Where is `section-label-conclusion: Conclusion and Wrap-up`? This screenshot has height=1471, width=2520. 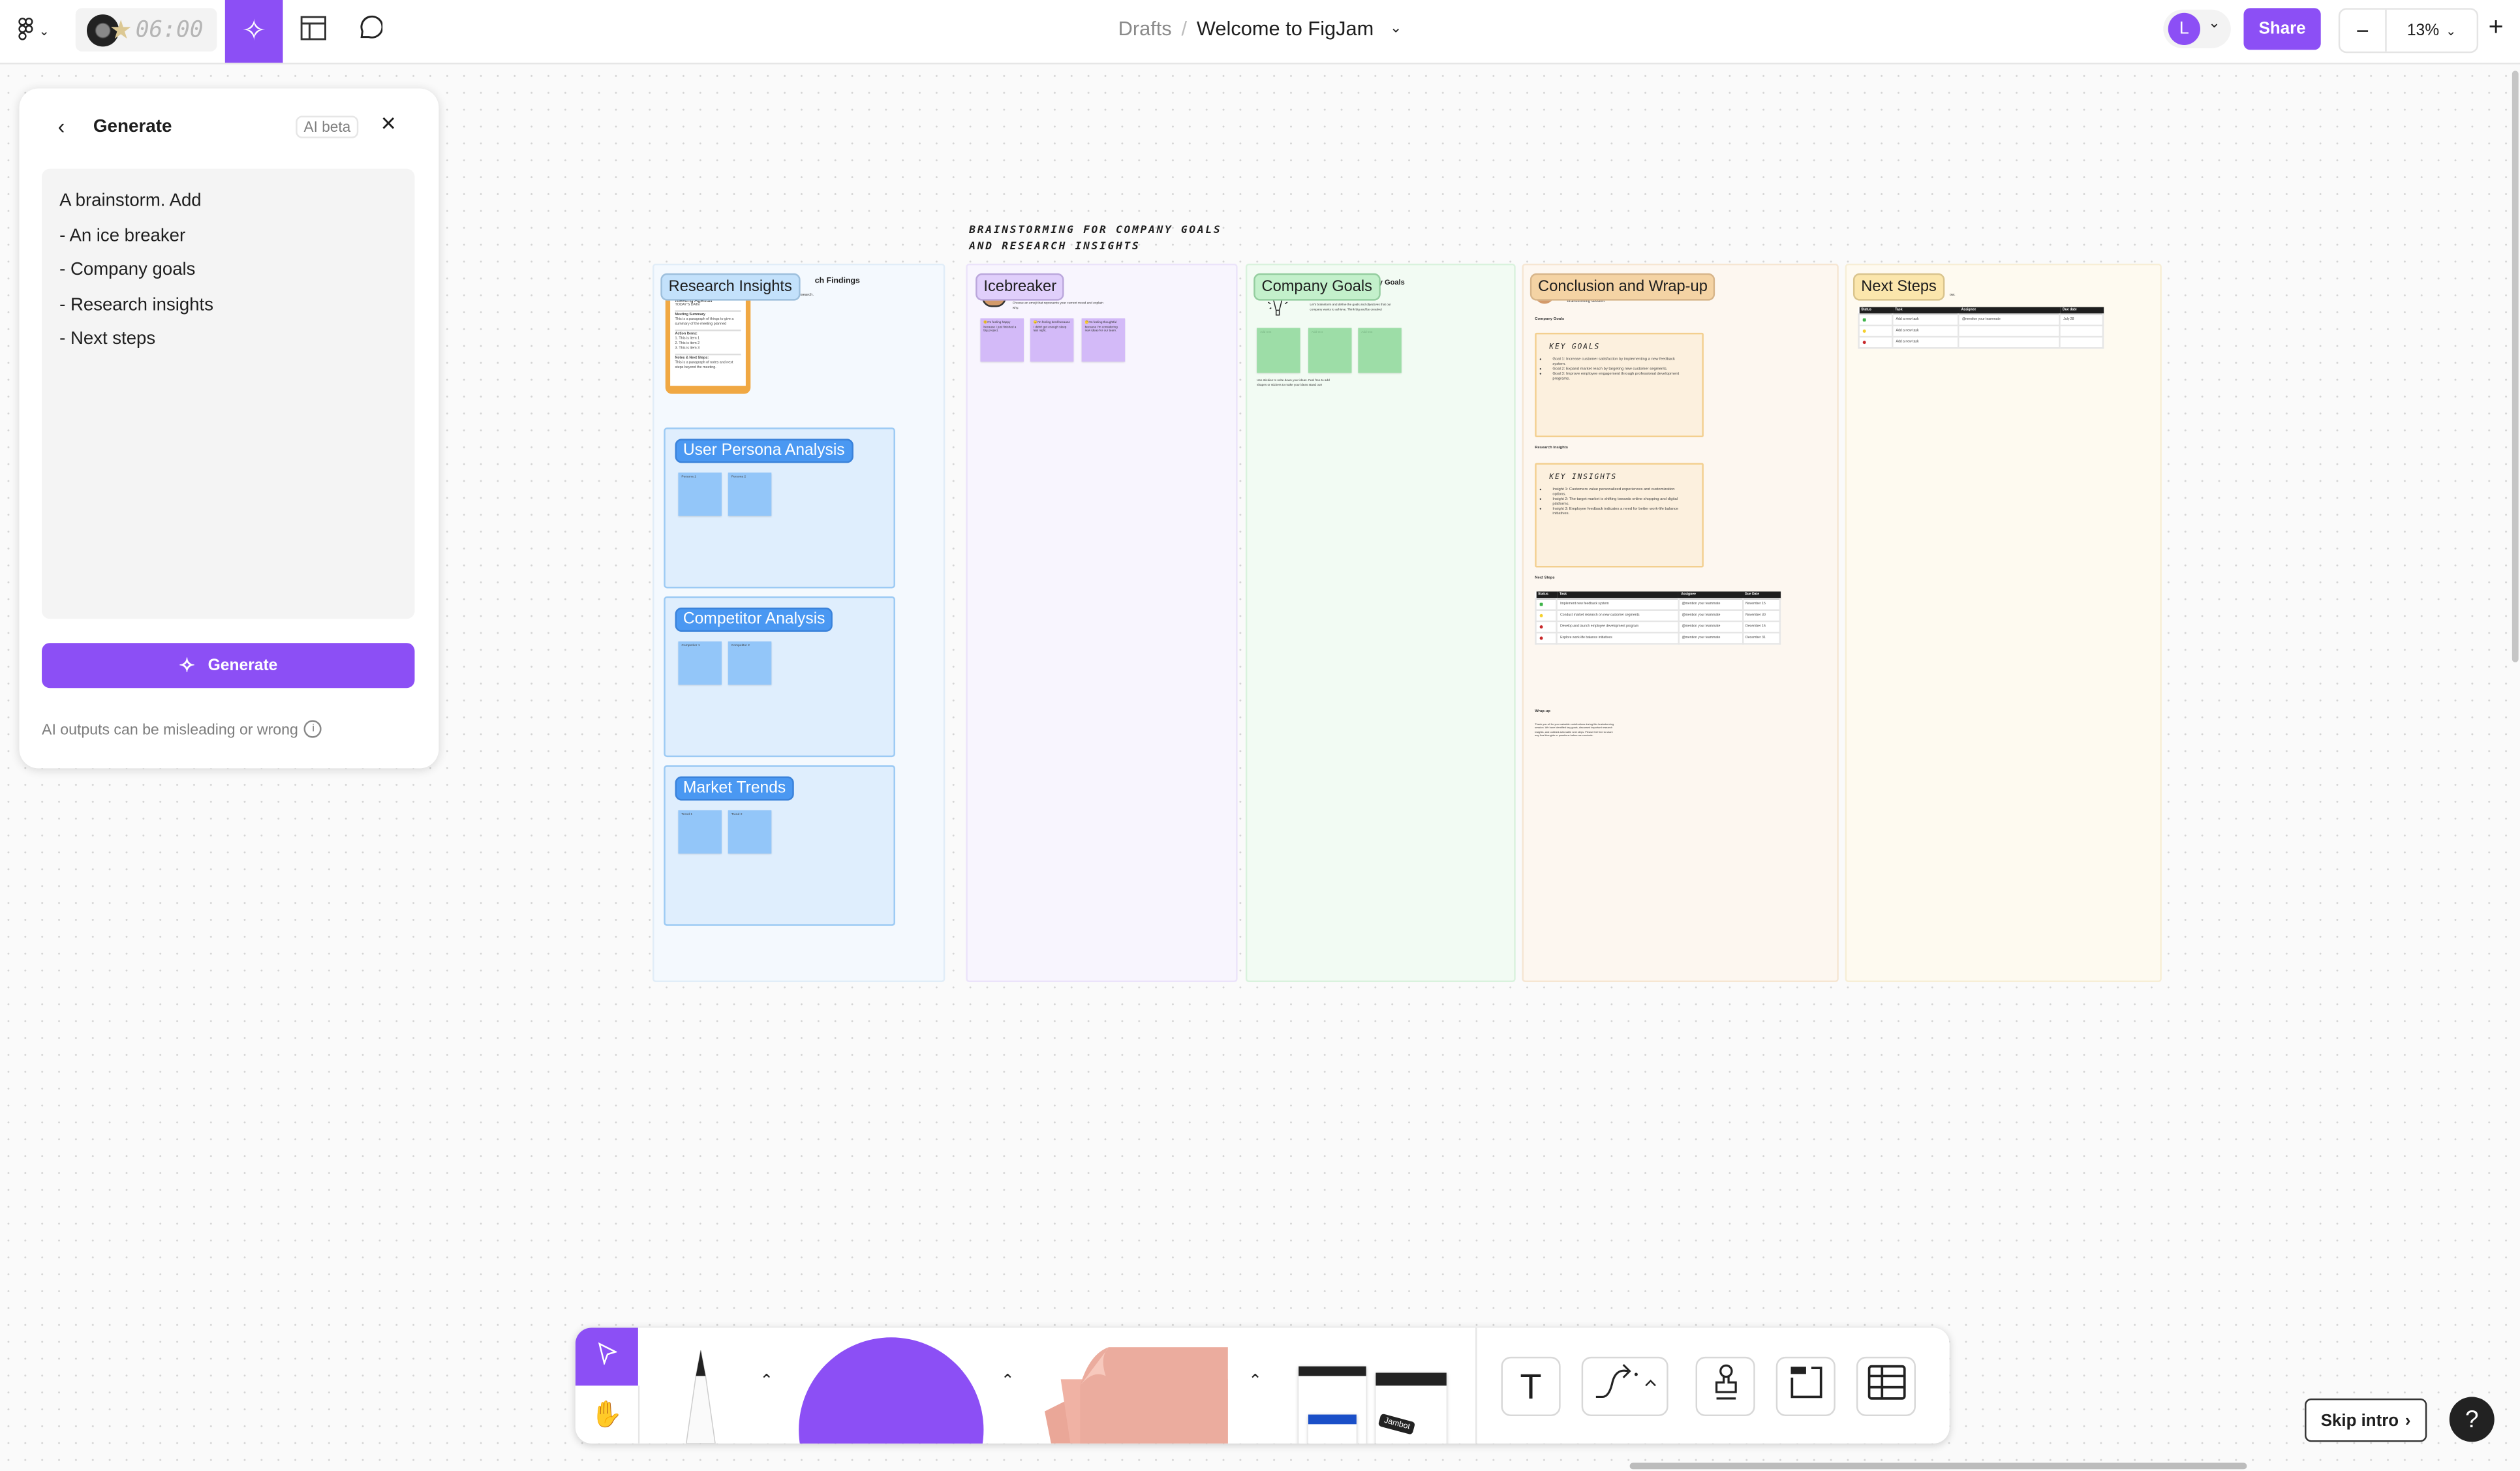
section-label-conclusion: Conclusion and Wrap-up is located at coordinates (1622, 287).